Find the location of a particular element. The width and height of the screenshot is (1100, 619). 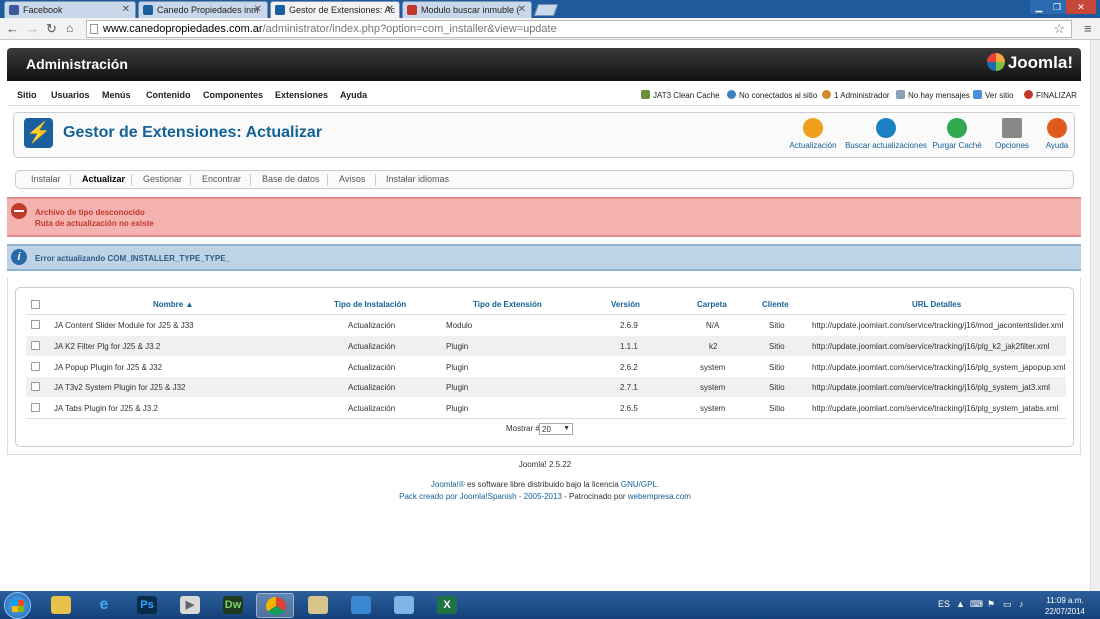

volume-icon: ♪ is located at coordinates (1021, 604).